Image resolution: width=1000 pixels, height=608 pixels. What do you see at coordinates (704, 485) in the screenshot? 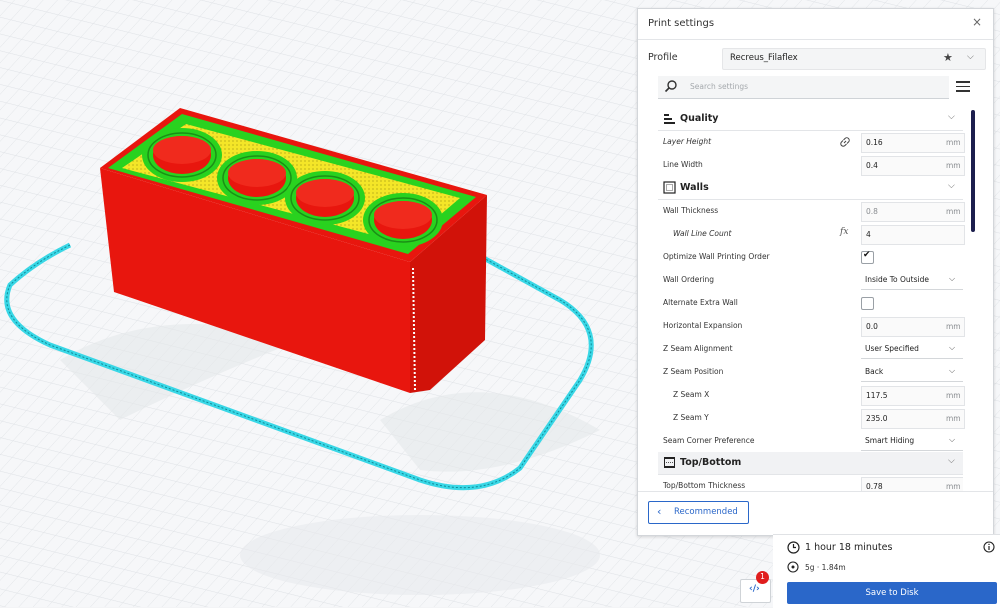
I see `setting-label: Top/Bottom Thickness` at bounding box center [704, 485].